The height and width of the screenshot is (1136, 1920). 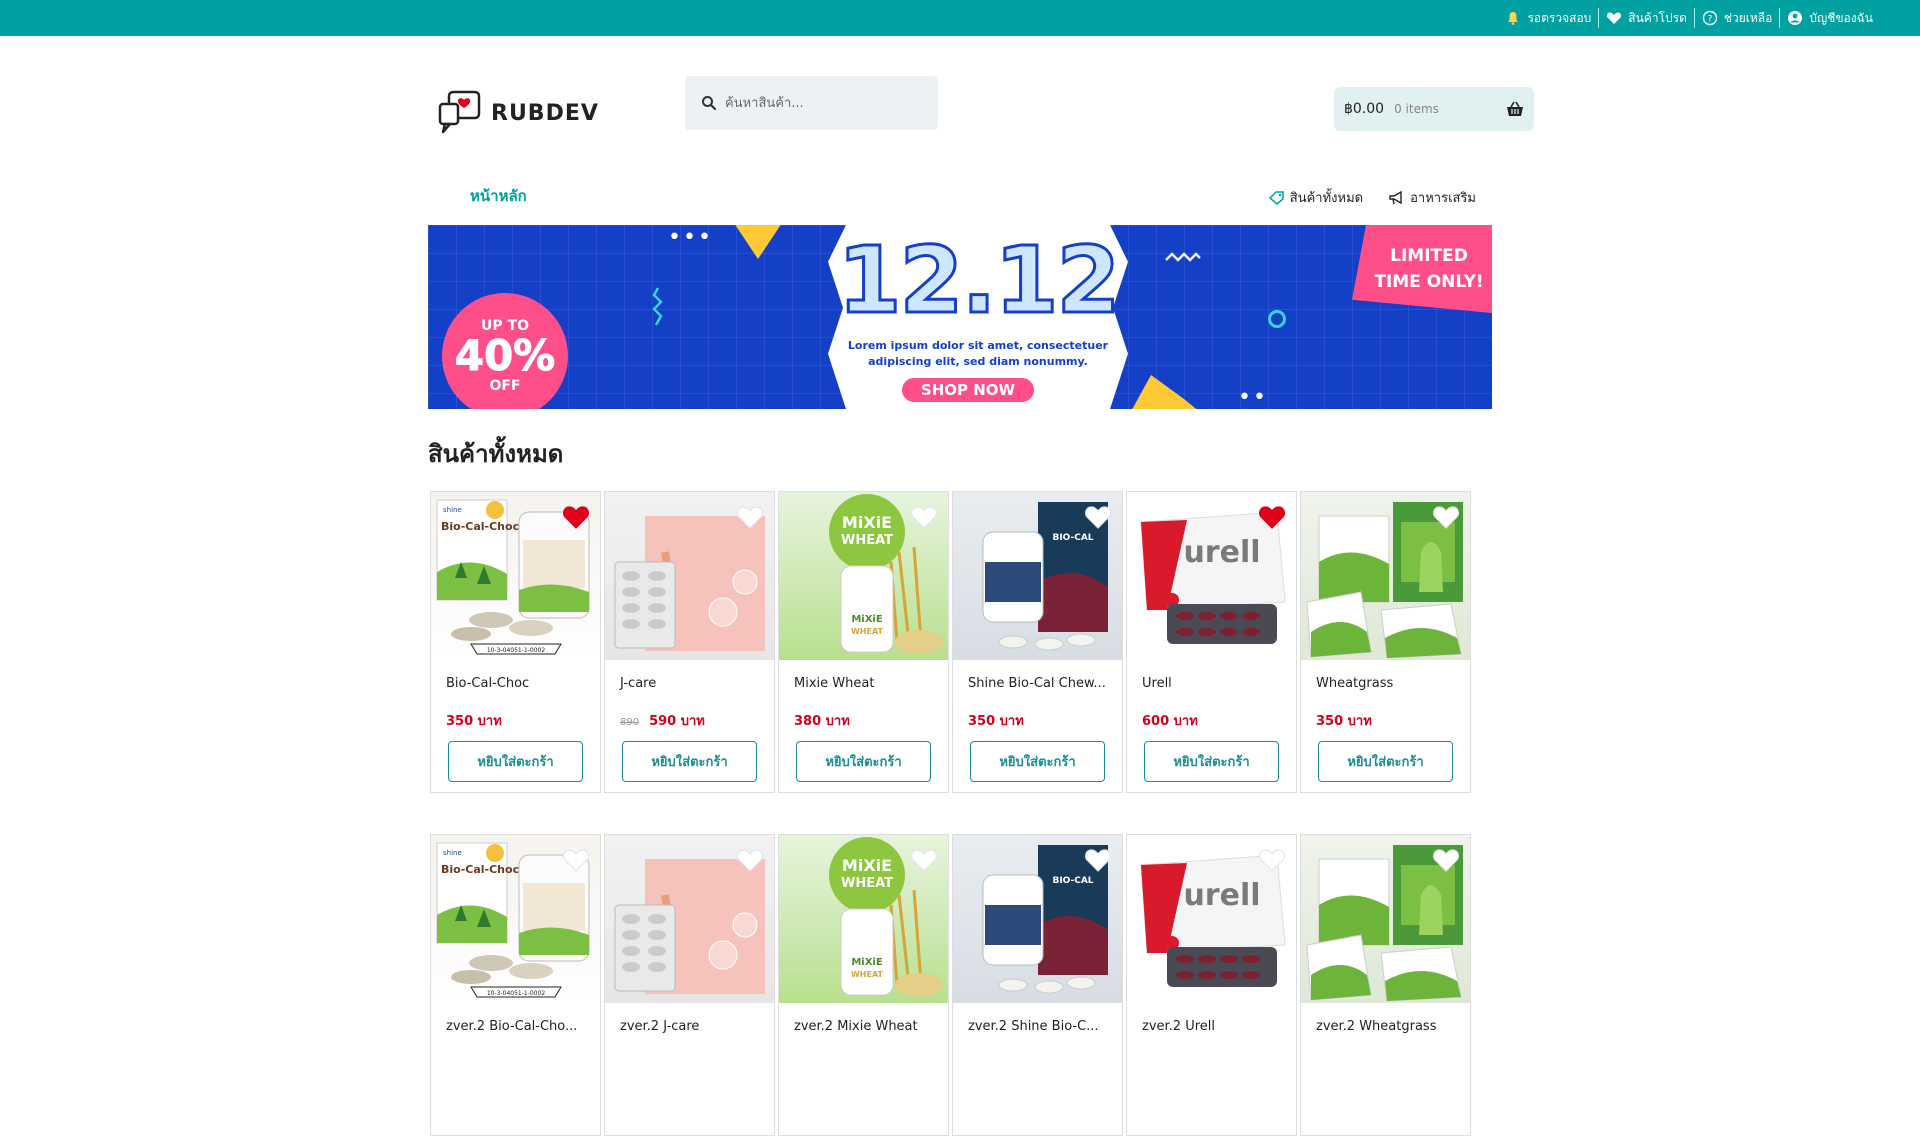 What do you see at coordinates (638, 683) in the screenshot?
I see `product-name: J-care` at bounding box center [638, 683].